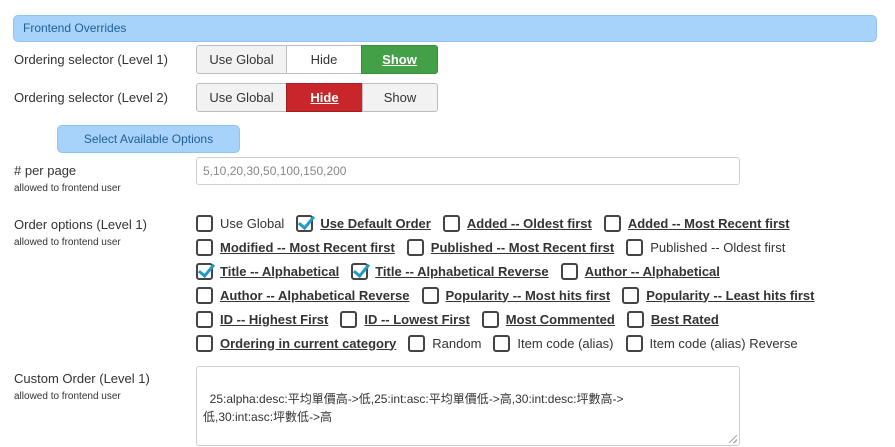  Describe the element at coordinates (708, 223) in the screenshot. I see `order-option-label: Added -- Most Recent first` at that location.